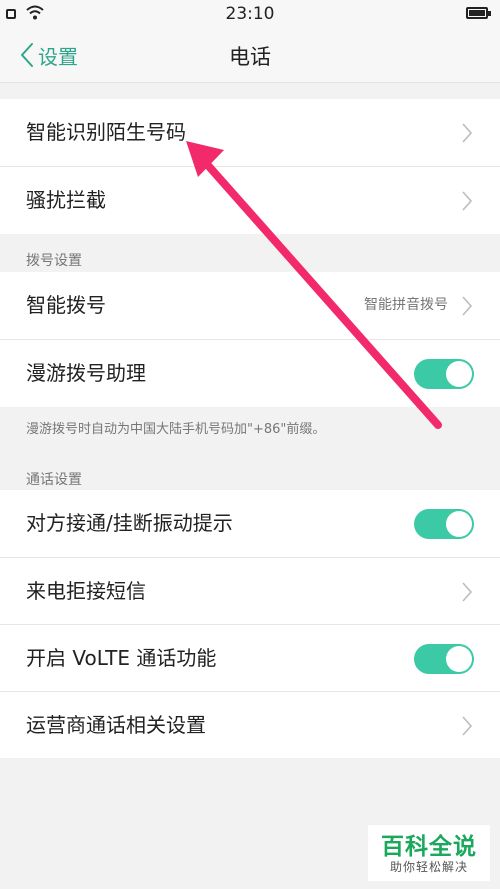 The height and width of the screenshot is (889, 500). I want to click on row-label: 对方接通/挂断振动提示, so click(129, 523).